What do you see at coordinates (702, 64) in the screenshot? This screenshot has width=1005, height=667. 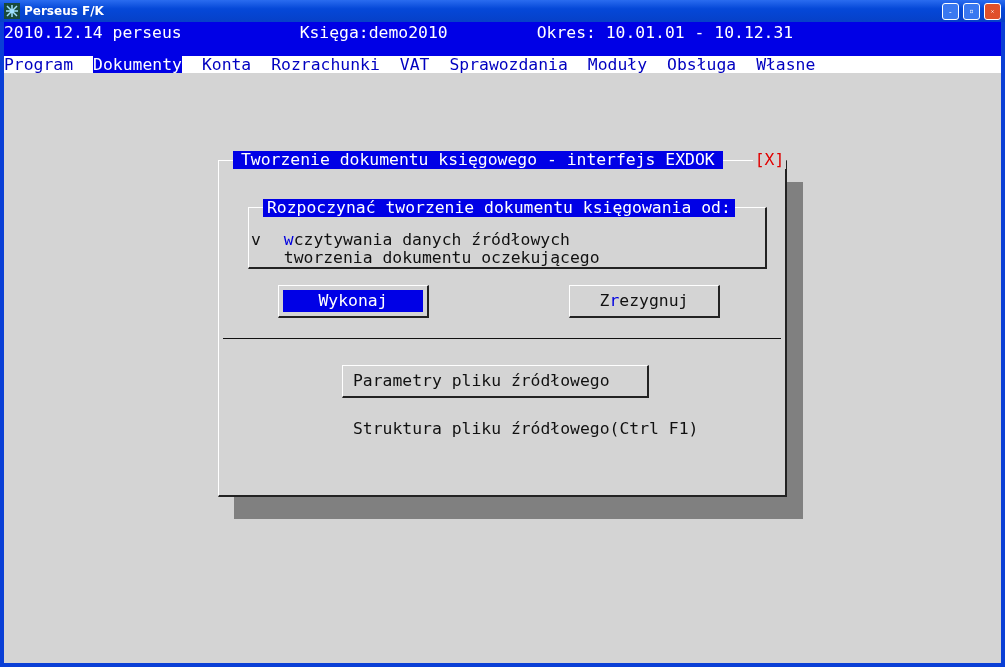 I see `menu-item: Obsługa` at bounding box center [702, 64].